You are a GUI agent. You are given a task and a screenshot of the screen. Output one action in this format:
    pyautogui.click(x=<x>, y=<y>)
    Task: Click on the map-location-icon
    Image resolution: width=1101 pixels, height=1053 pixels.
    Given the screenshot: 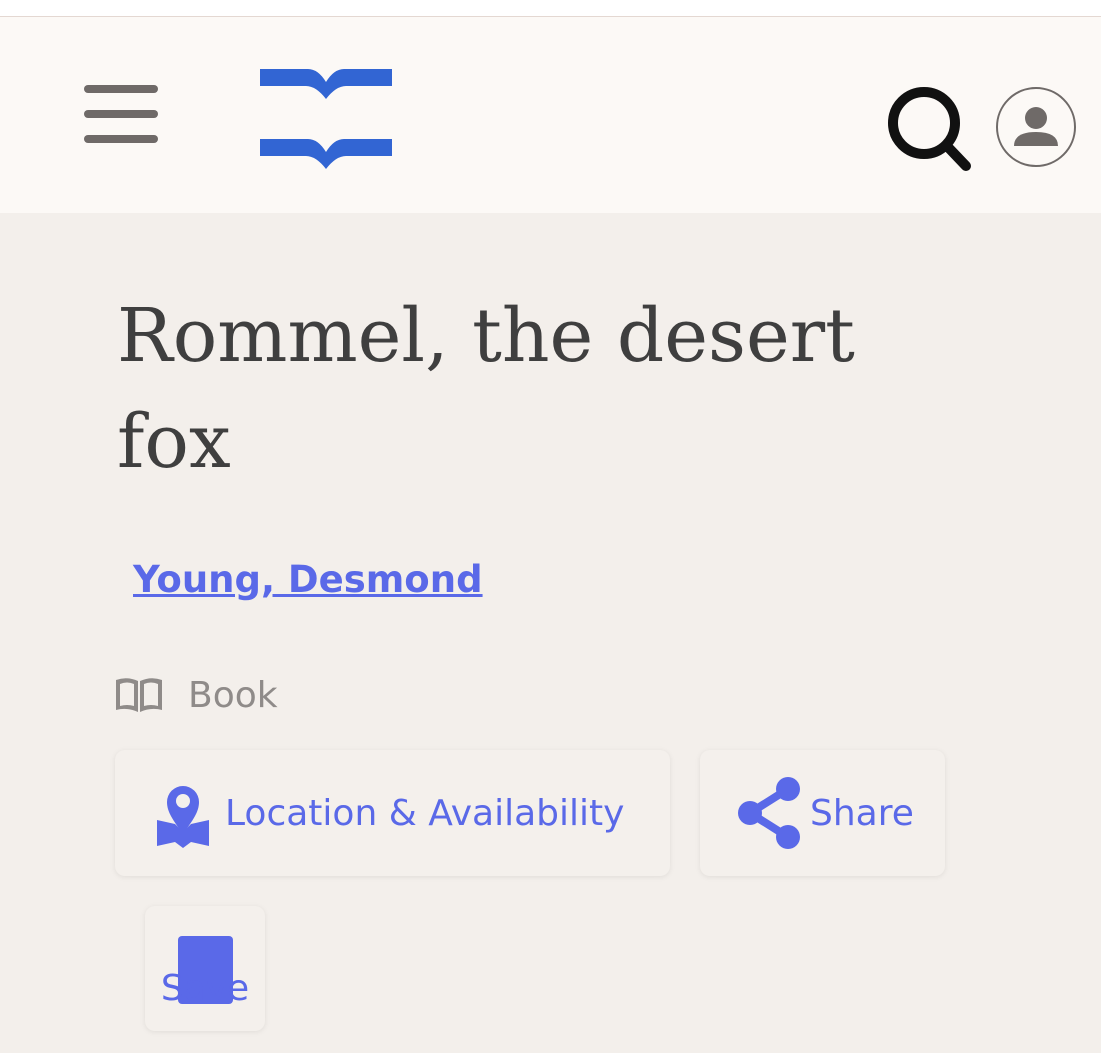 What is the action you would take?
    pyautogui.click(x=183, y=817)
    